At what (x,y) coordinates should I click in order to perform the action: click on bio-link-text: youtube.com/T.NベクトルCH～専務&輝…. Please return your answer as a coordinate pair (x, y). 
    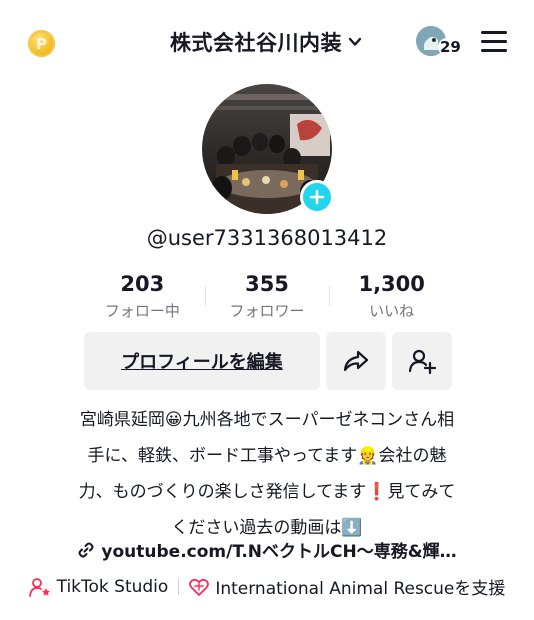
    Looking at the image, I should click on (279, 552).